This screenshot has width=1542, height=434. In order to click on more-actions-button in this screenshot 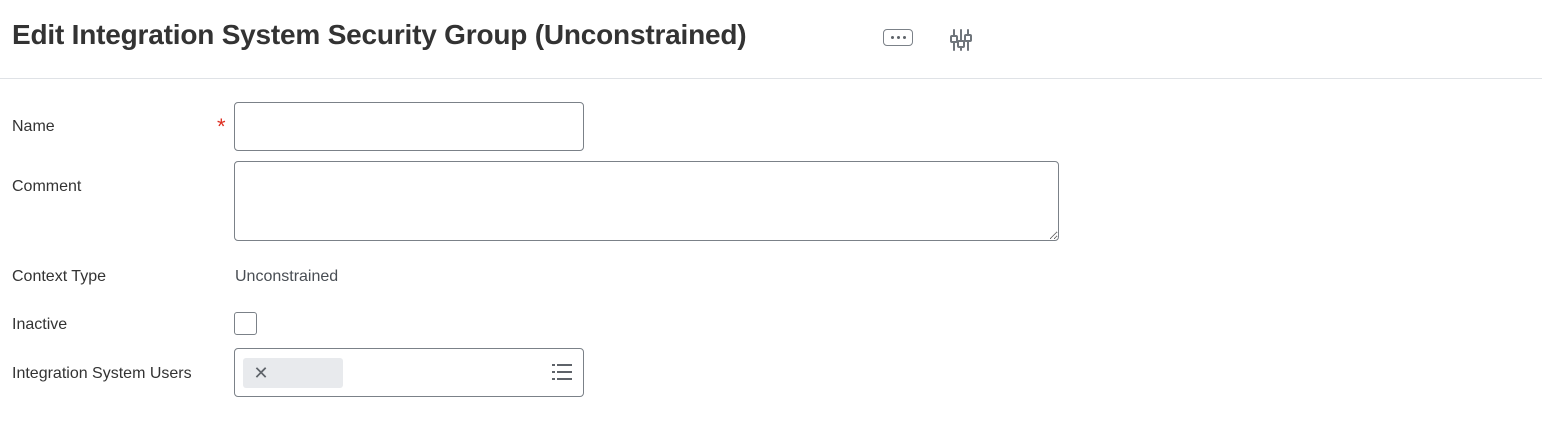, I will do `click(898, 37)`.